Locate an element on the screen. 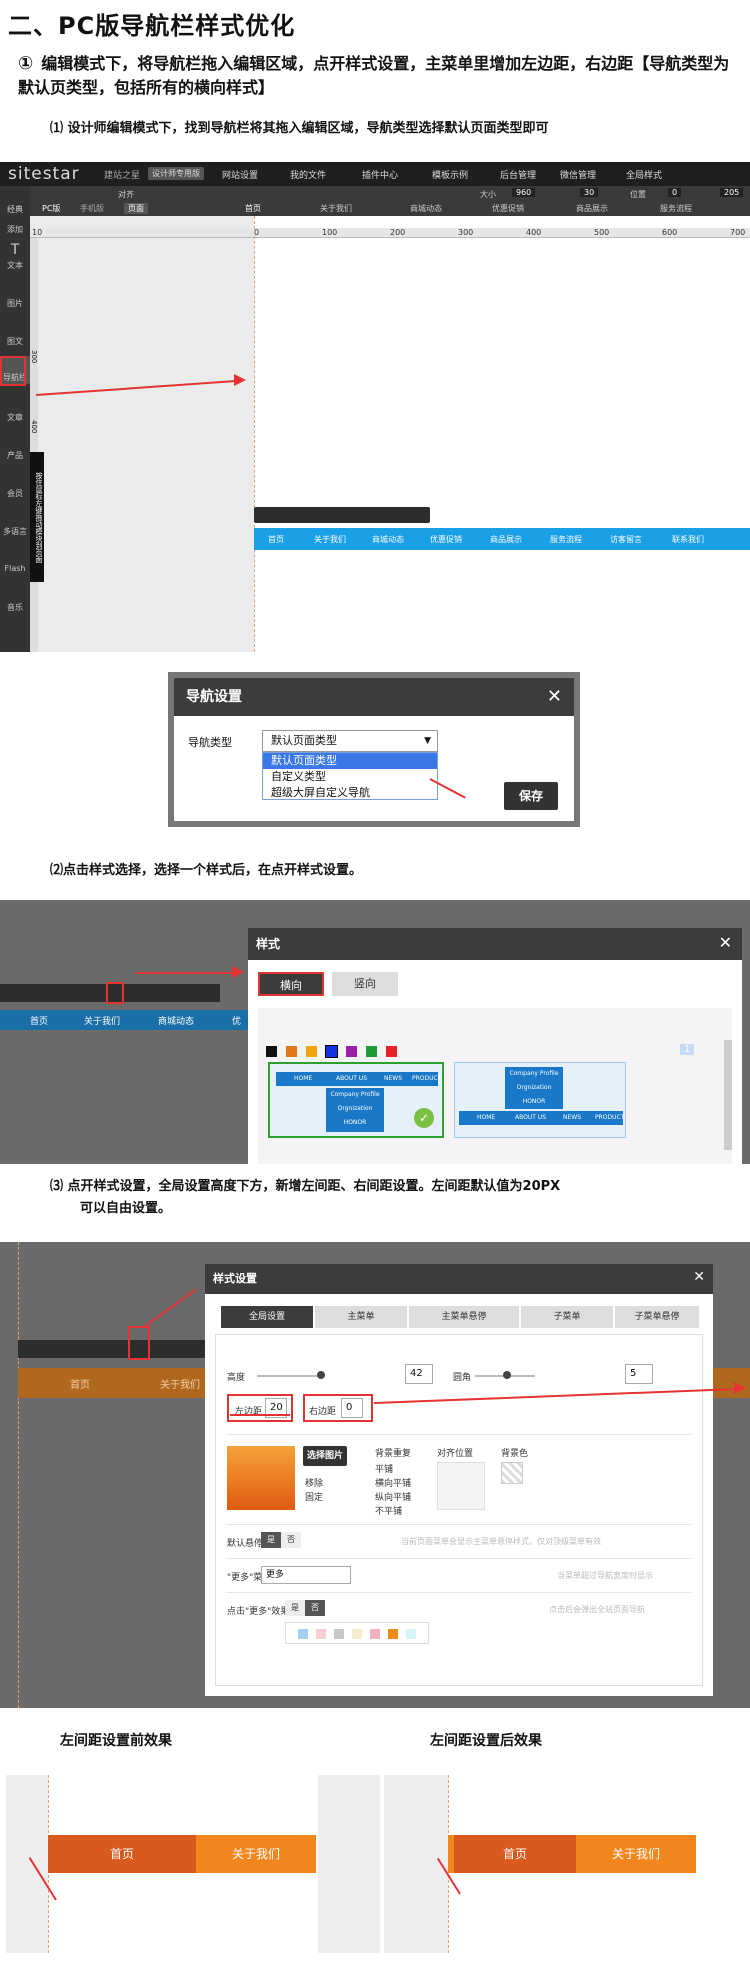 Image resolution: width=750 pixels, height=1963 pixels. navbar-module: 首页 关于我们 商城动态 优惠促销 商品展示 服务流程 访客留言 联系我们 is located at coordinates (502, 539).